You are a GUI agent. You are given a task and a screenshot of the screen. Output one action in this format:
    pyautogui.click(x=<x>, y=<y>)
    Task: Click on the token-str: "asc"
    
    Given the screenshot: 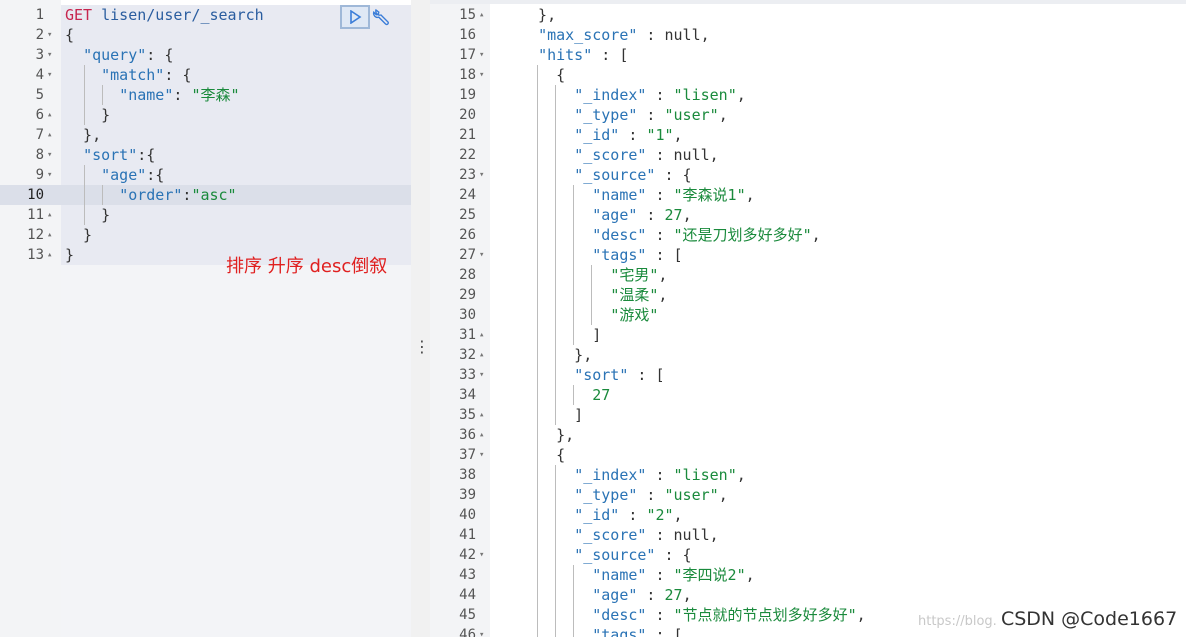 What is the action you would take?
    pyautogui.click(x=214, y=195)
    